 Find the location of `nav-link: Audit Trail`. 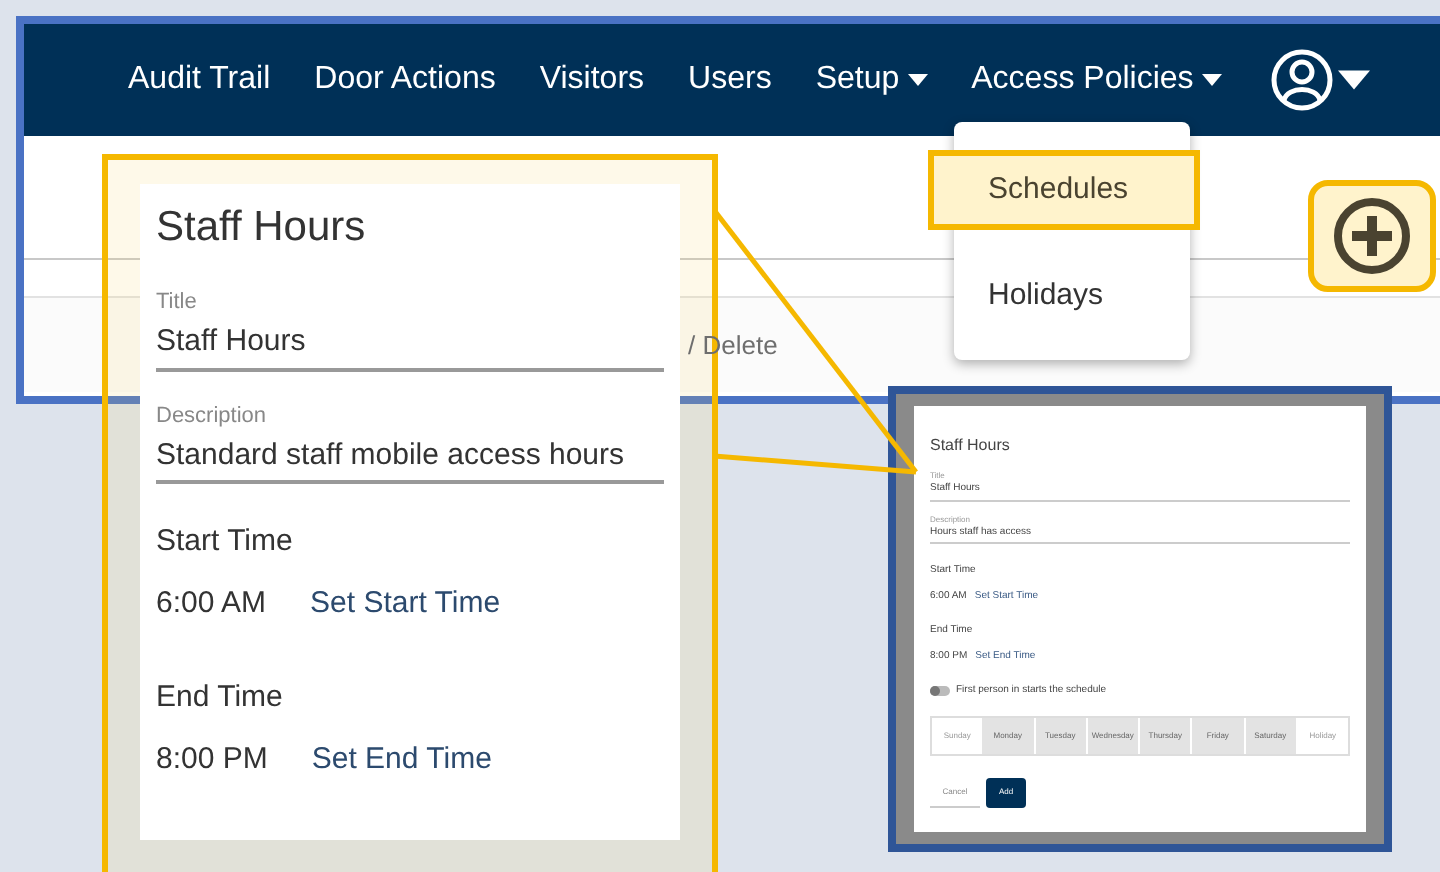

nav-link: Audit Trail is located at coordinates (199, 80).